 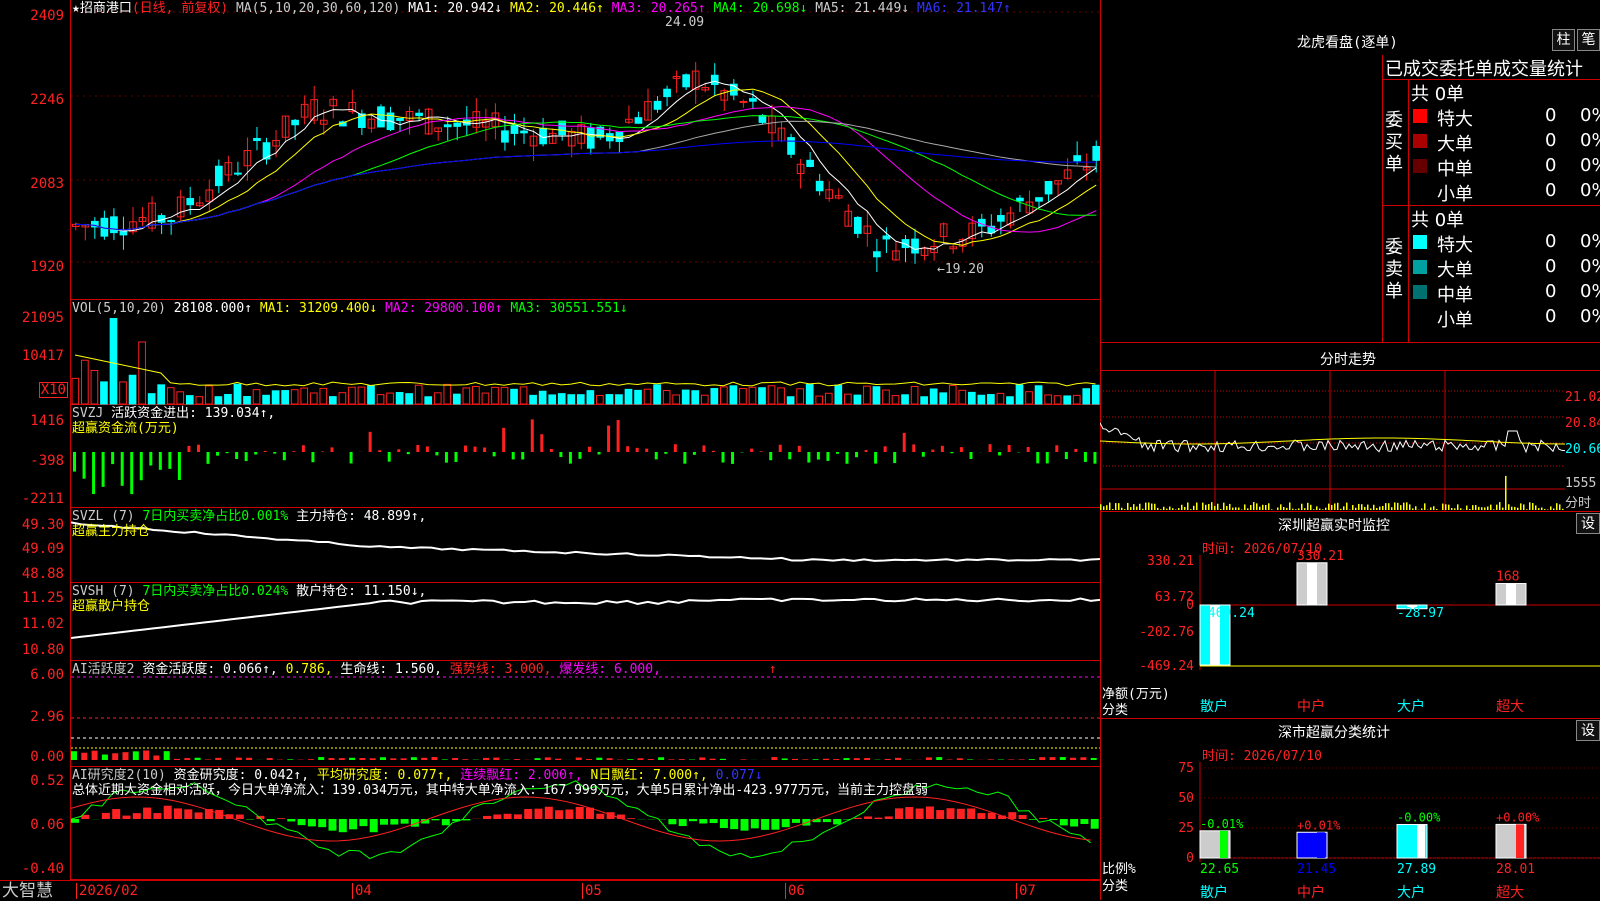 What do you see at coordinates (47, 267) in the screenshot?
I see `ytick: 1920` at bounding box center [47, 267].